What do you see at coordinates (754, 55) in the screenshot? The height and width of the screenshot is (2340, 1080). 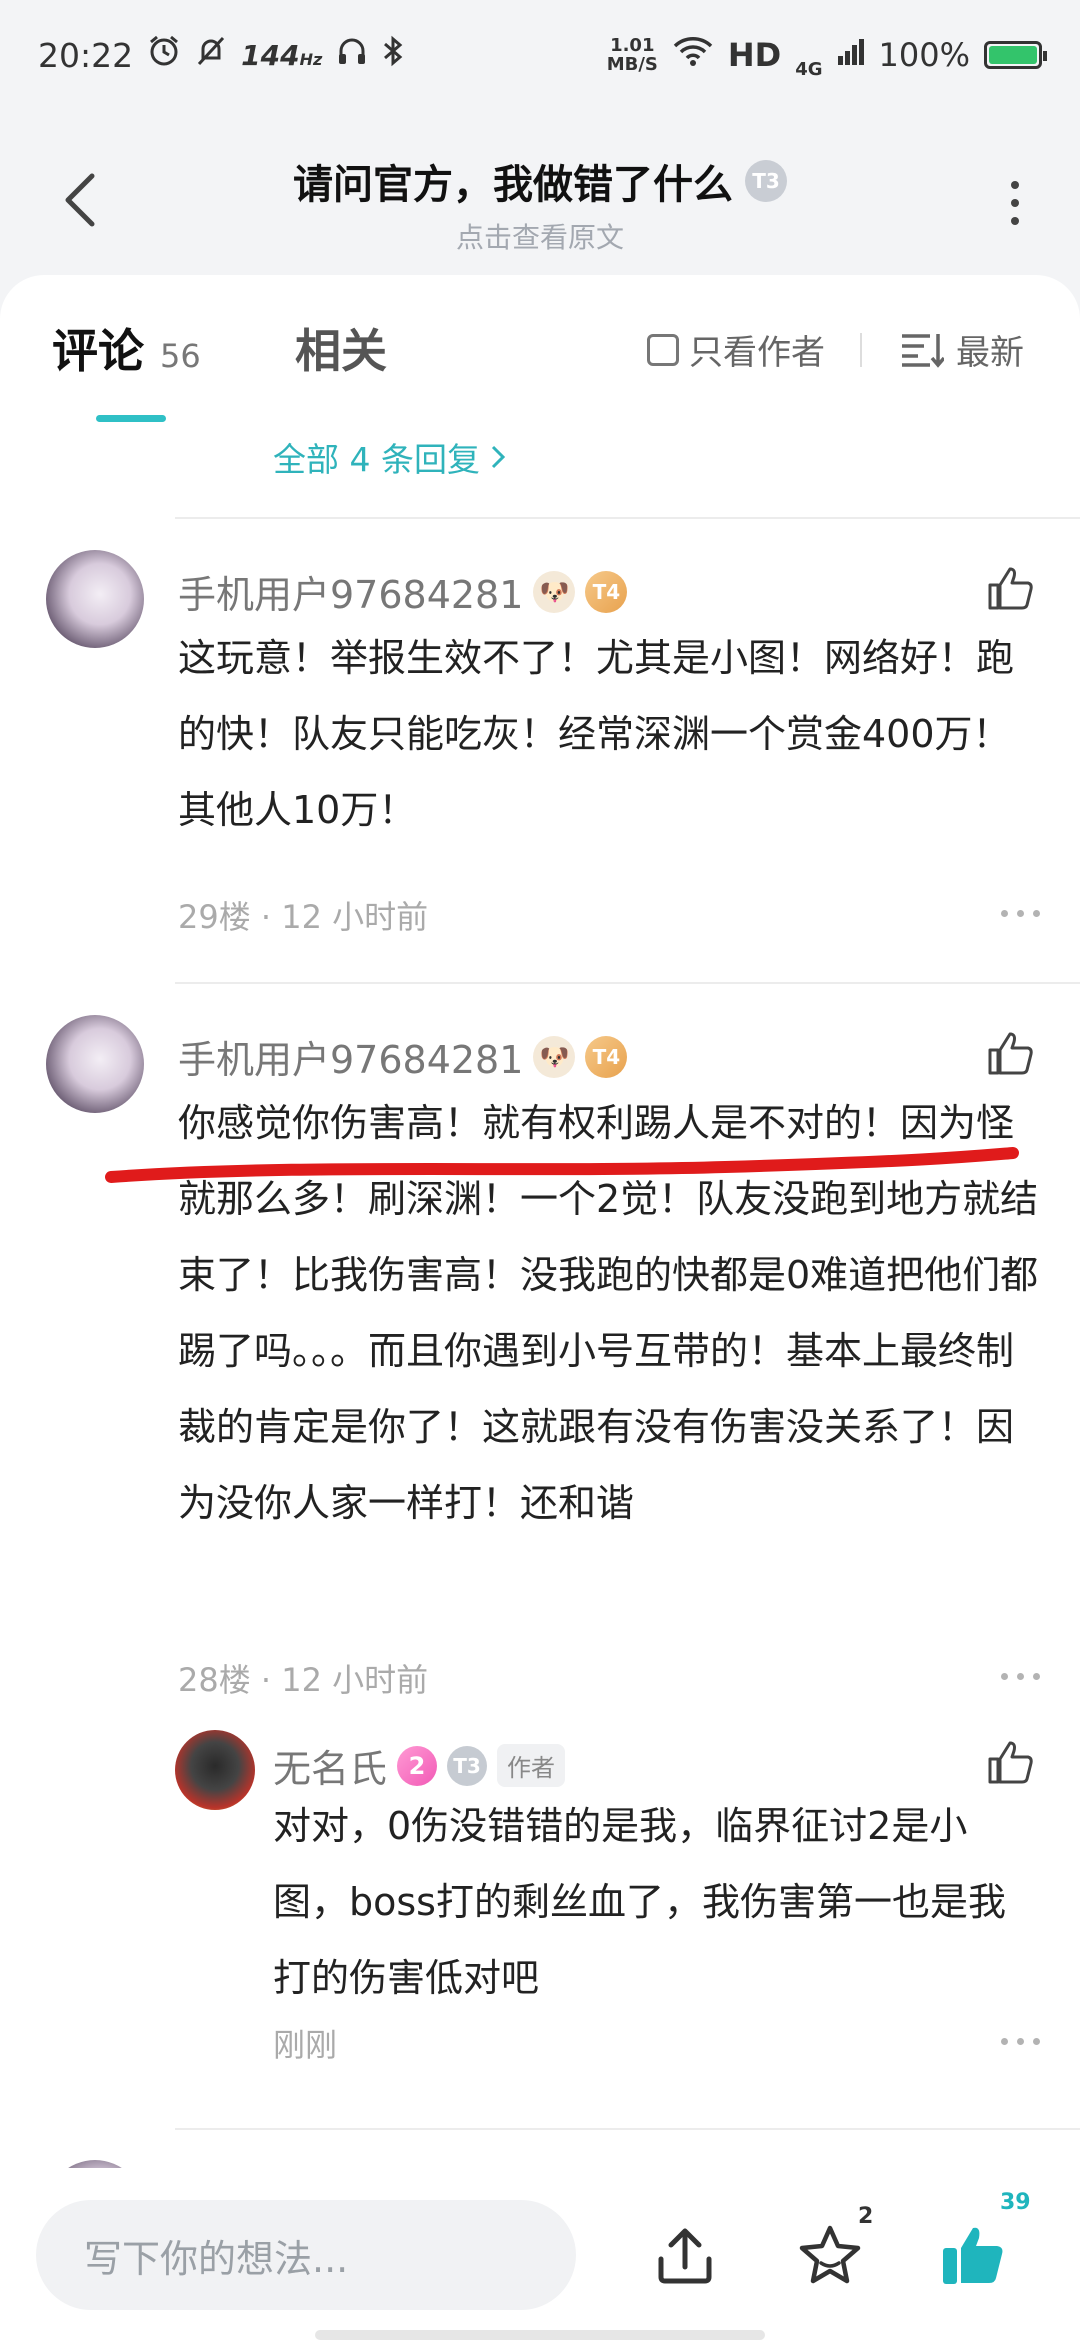 I see `hd-indicator: HD` at bounding box center [754, 55].